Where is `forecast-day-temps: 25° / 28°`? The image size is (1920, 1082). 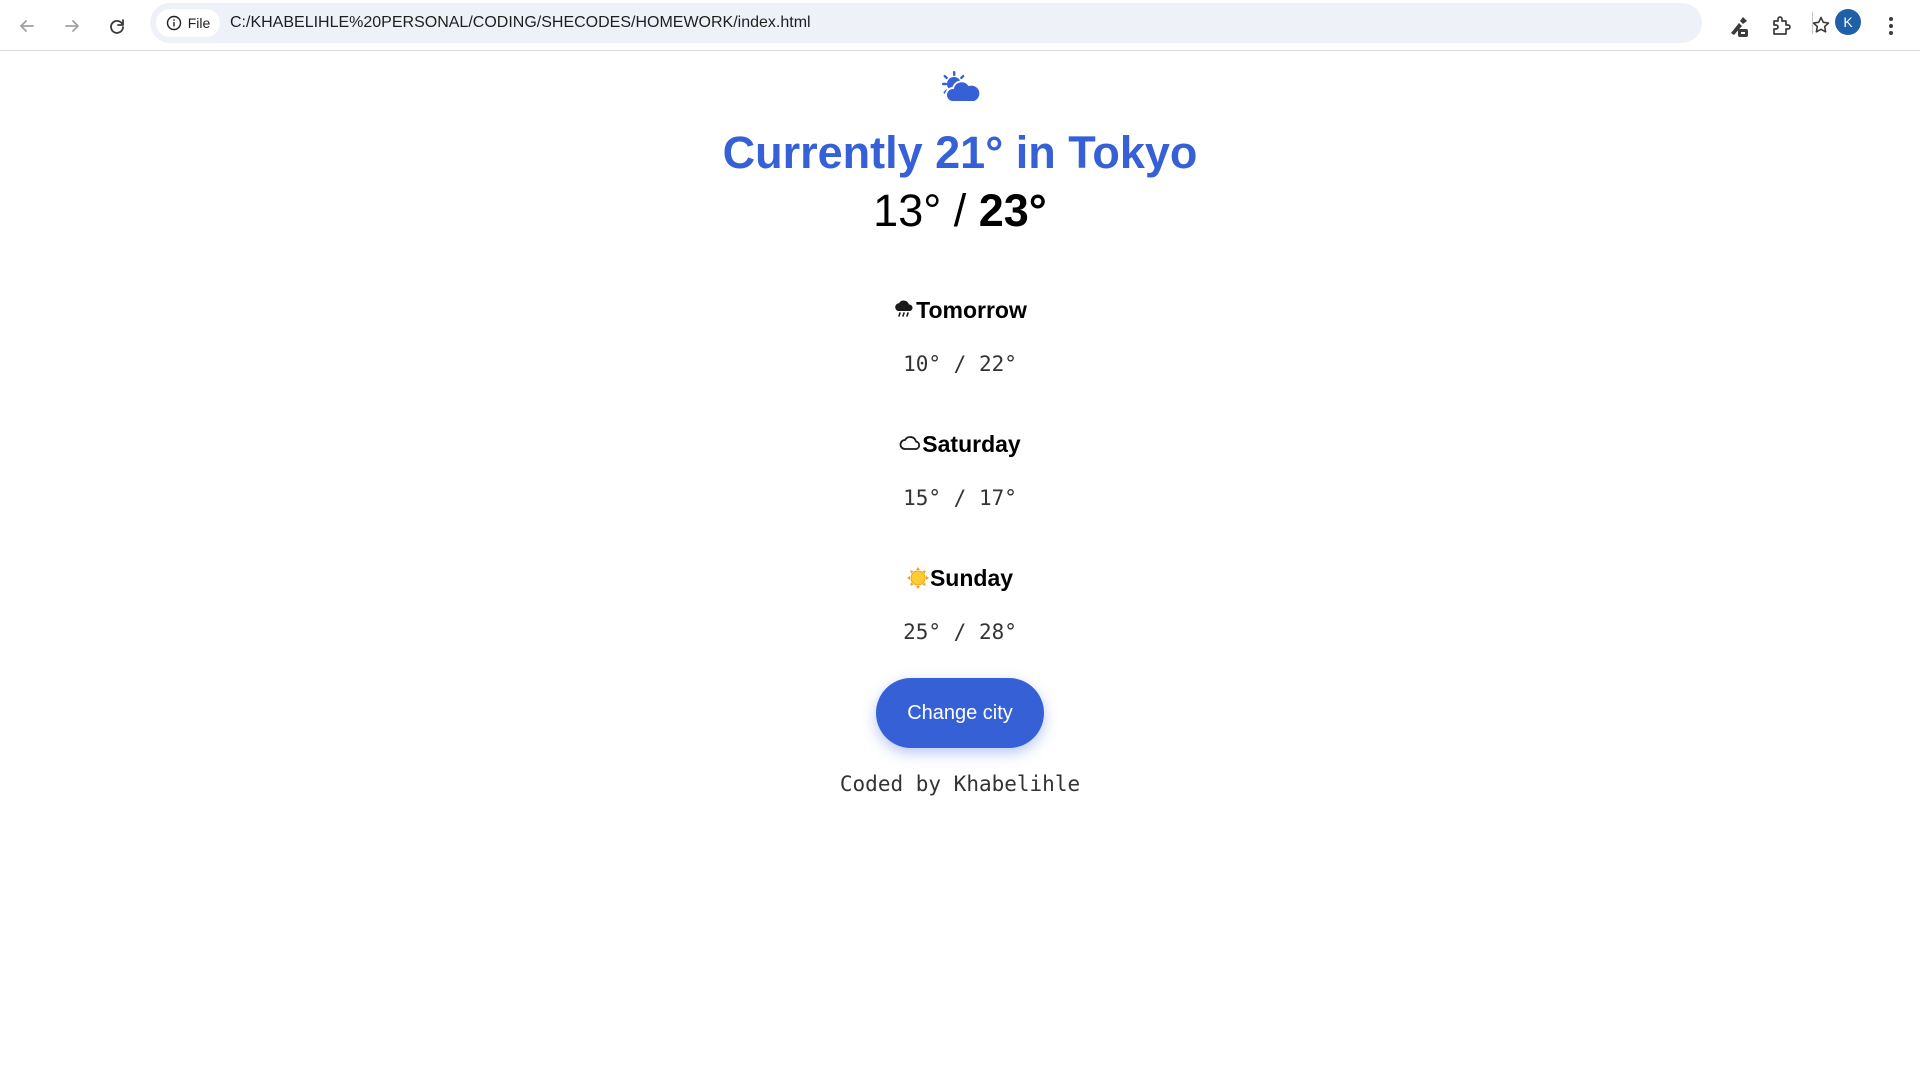
forecast-day-temps: 25° / 28° is located at coordinates (960, 632).